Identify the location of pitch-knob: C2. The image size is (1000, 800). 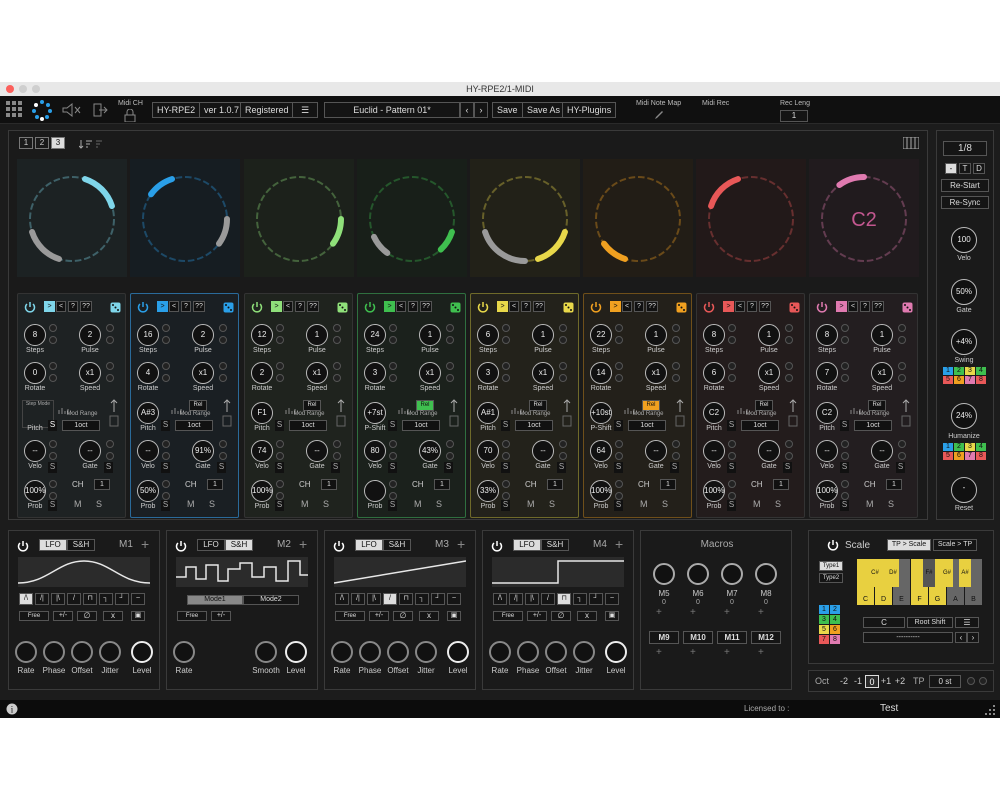
(714, 413).